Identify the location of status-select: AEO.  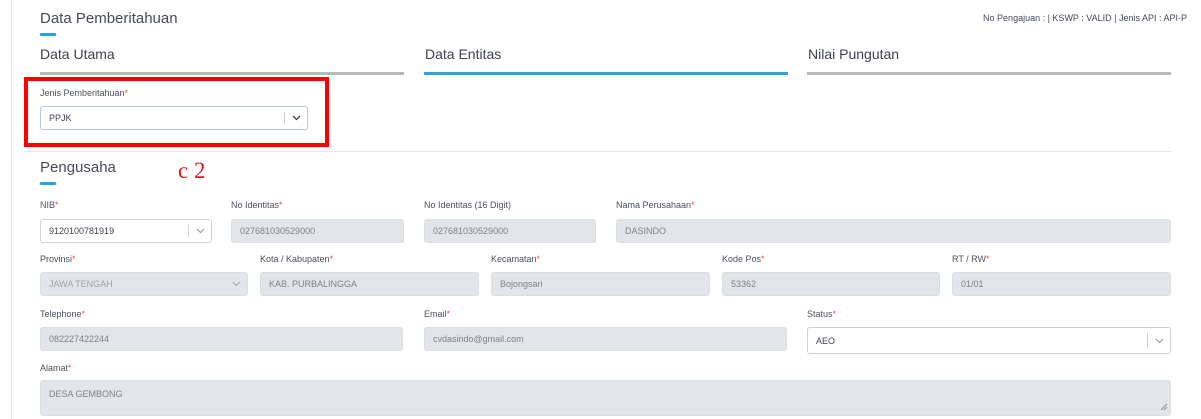
(989, 340).